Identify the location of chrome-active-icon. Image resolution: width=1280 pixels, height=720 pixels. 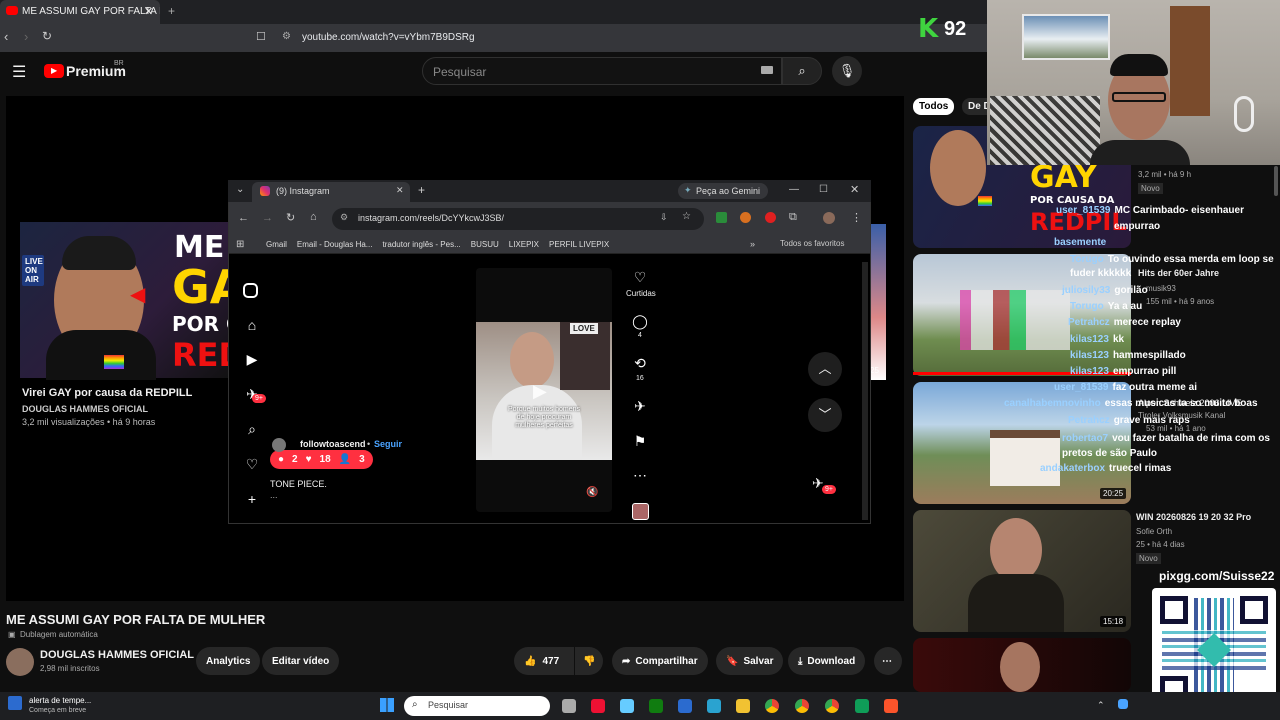
(802, 706).